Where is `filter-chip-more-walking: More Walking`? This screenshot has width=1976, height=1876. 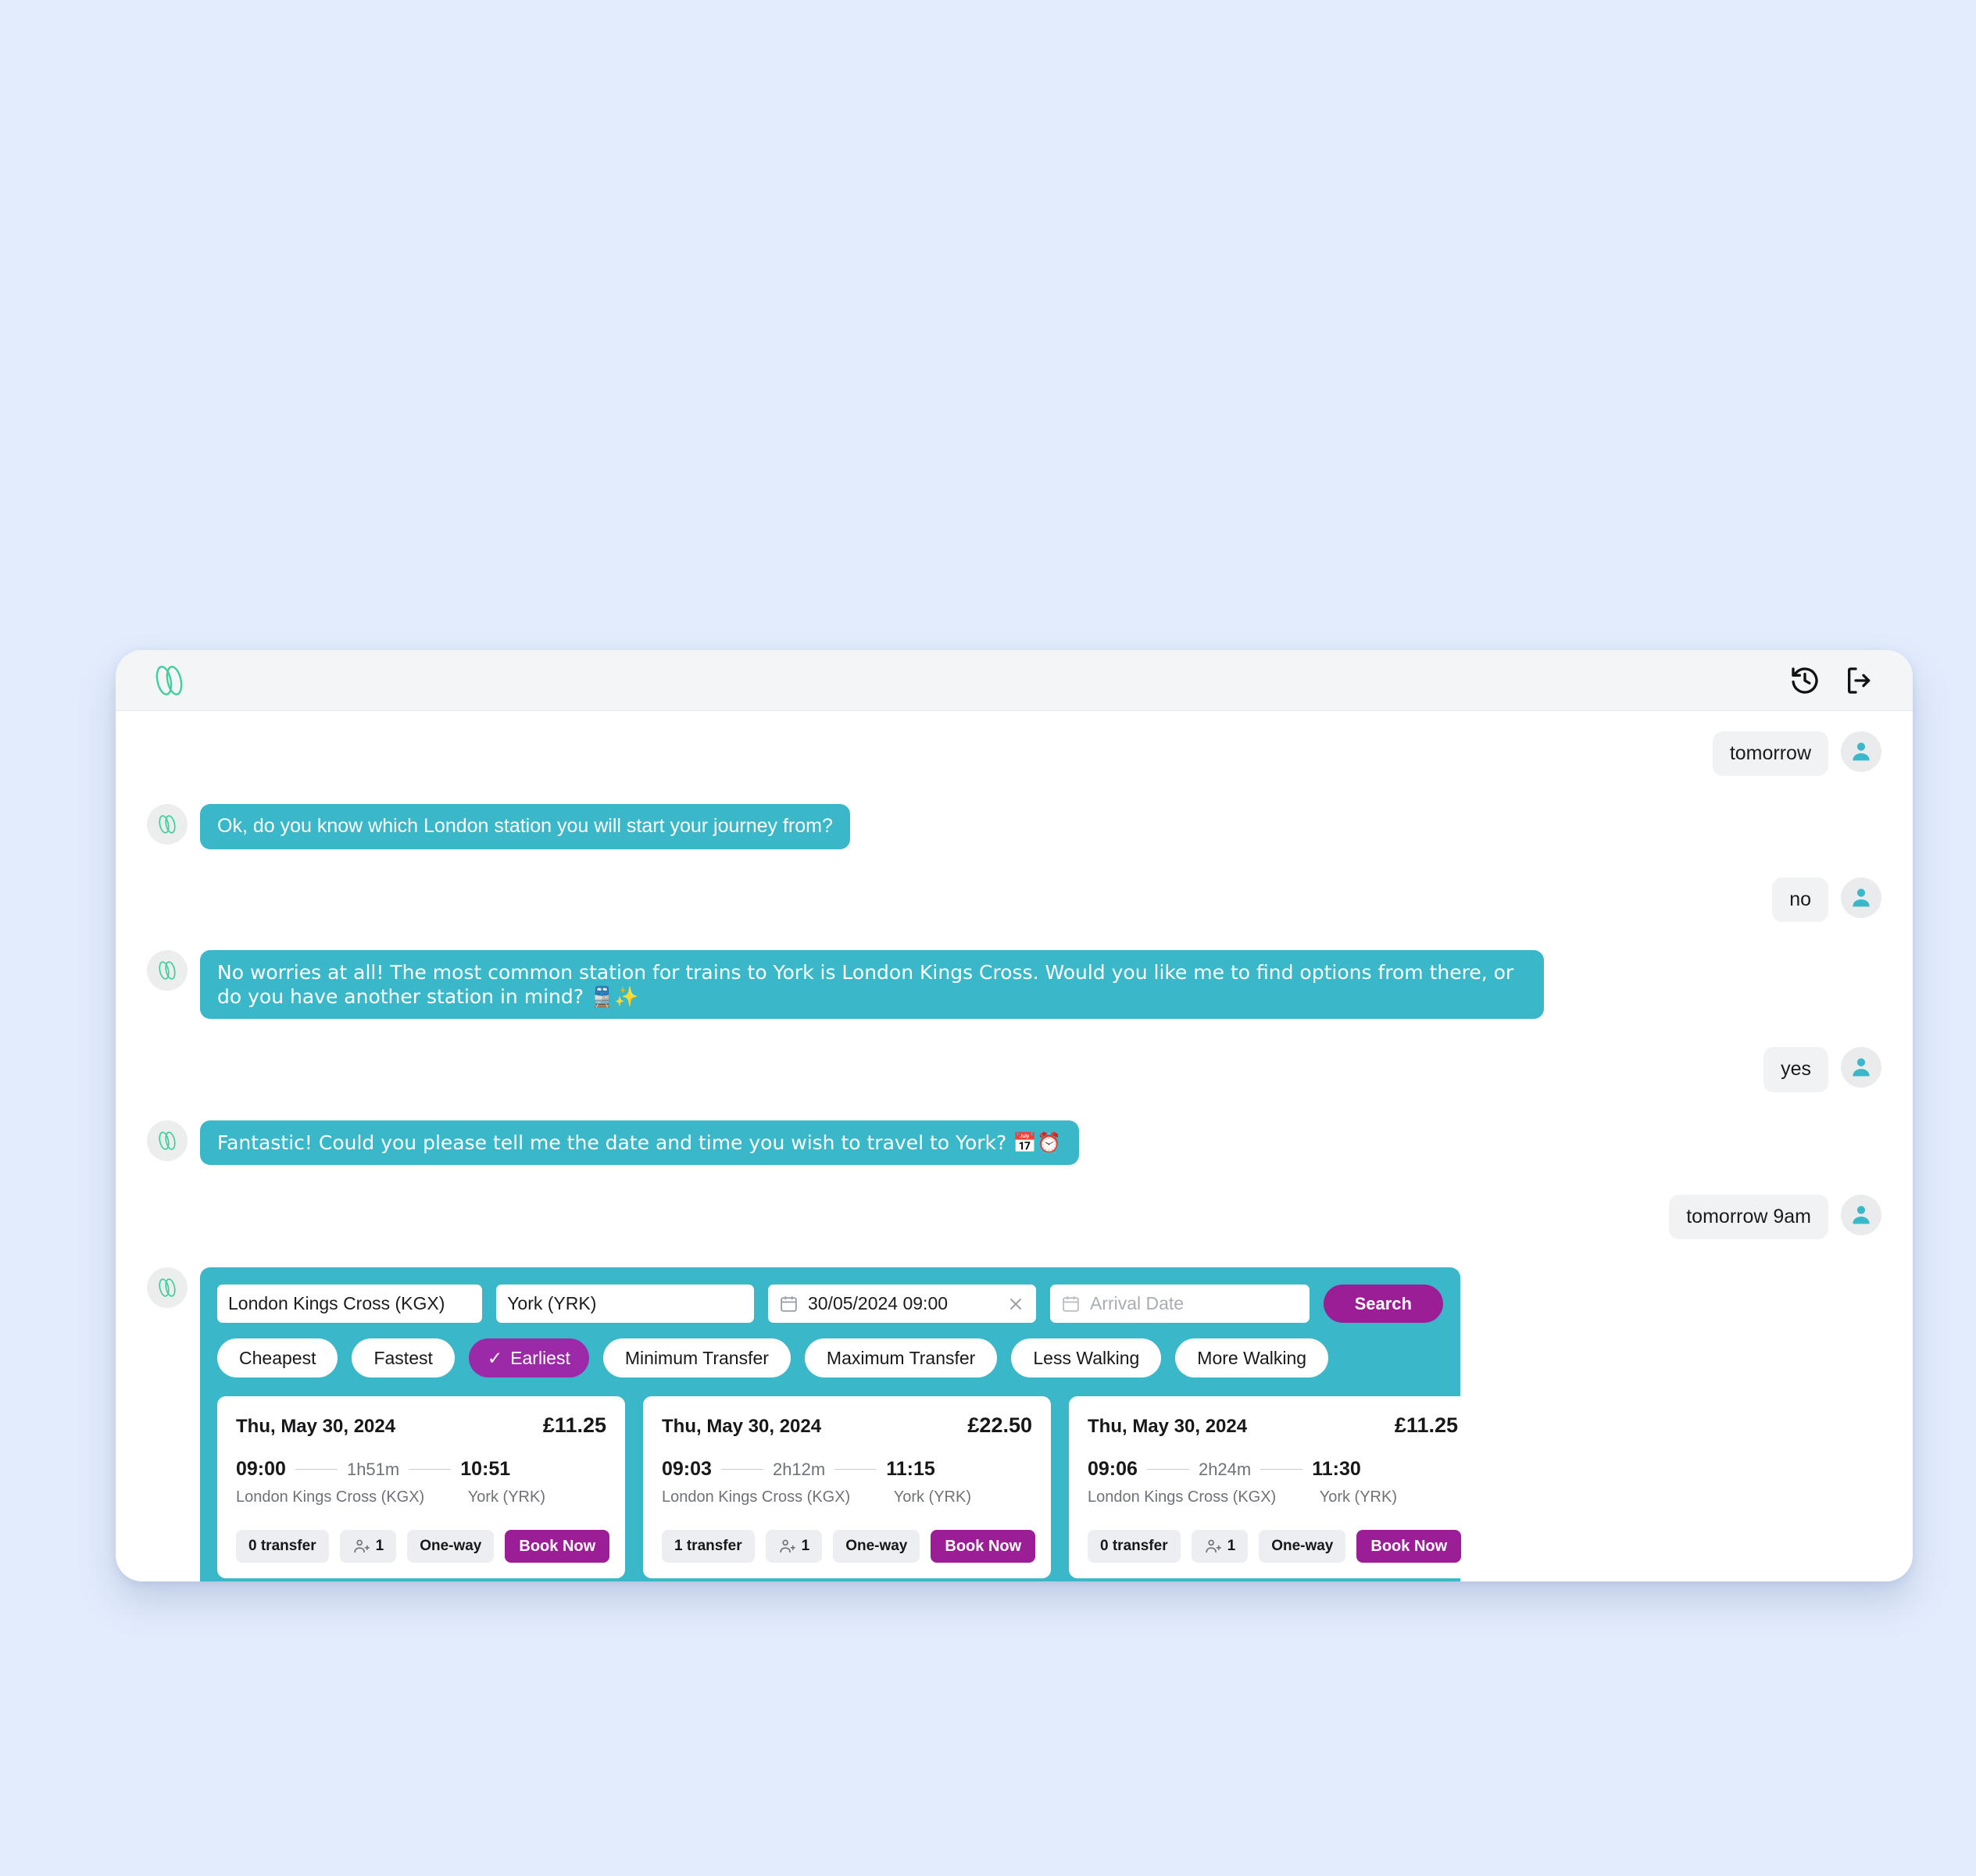 filter-chip-more-walking: More Walking is located at coordinates (1252, 1358).